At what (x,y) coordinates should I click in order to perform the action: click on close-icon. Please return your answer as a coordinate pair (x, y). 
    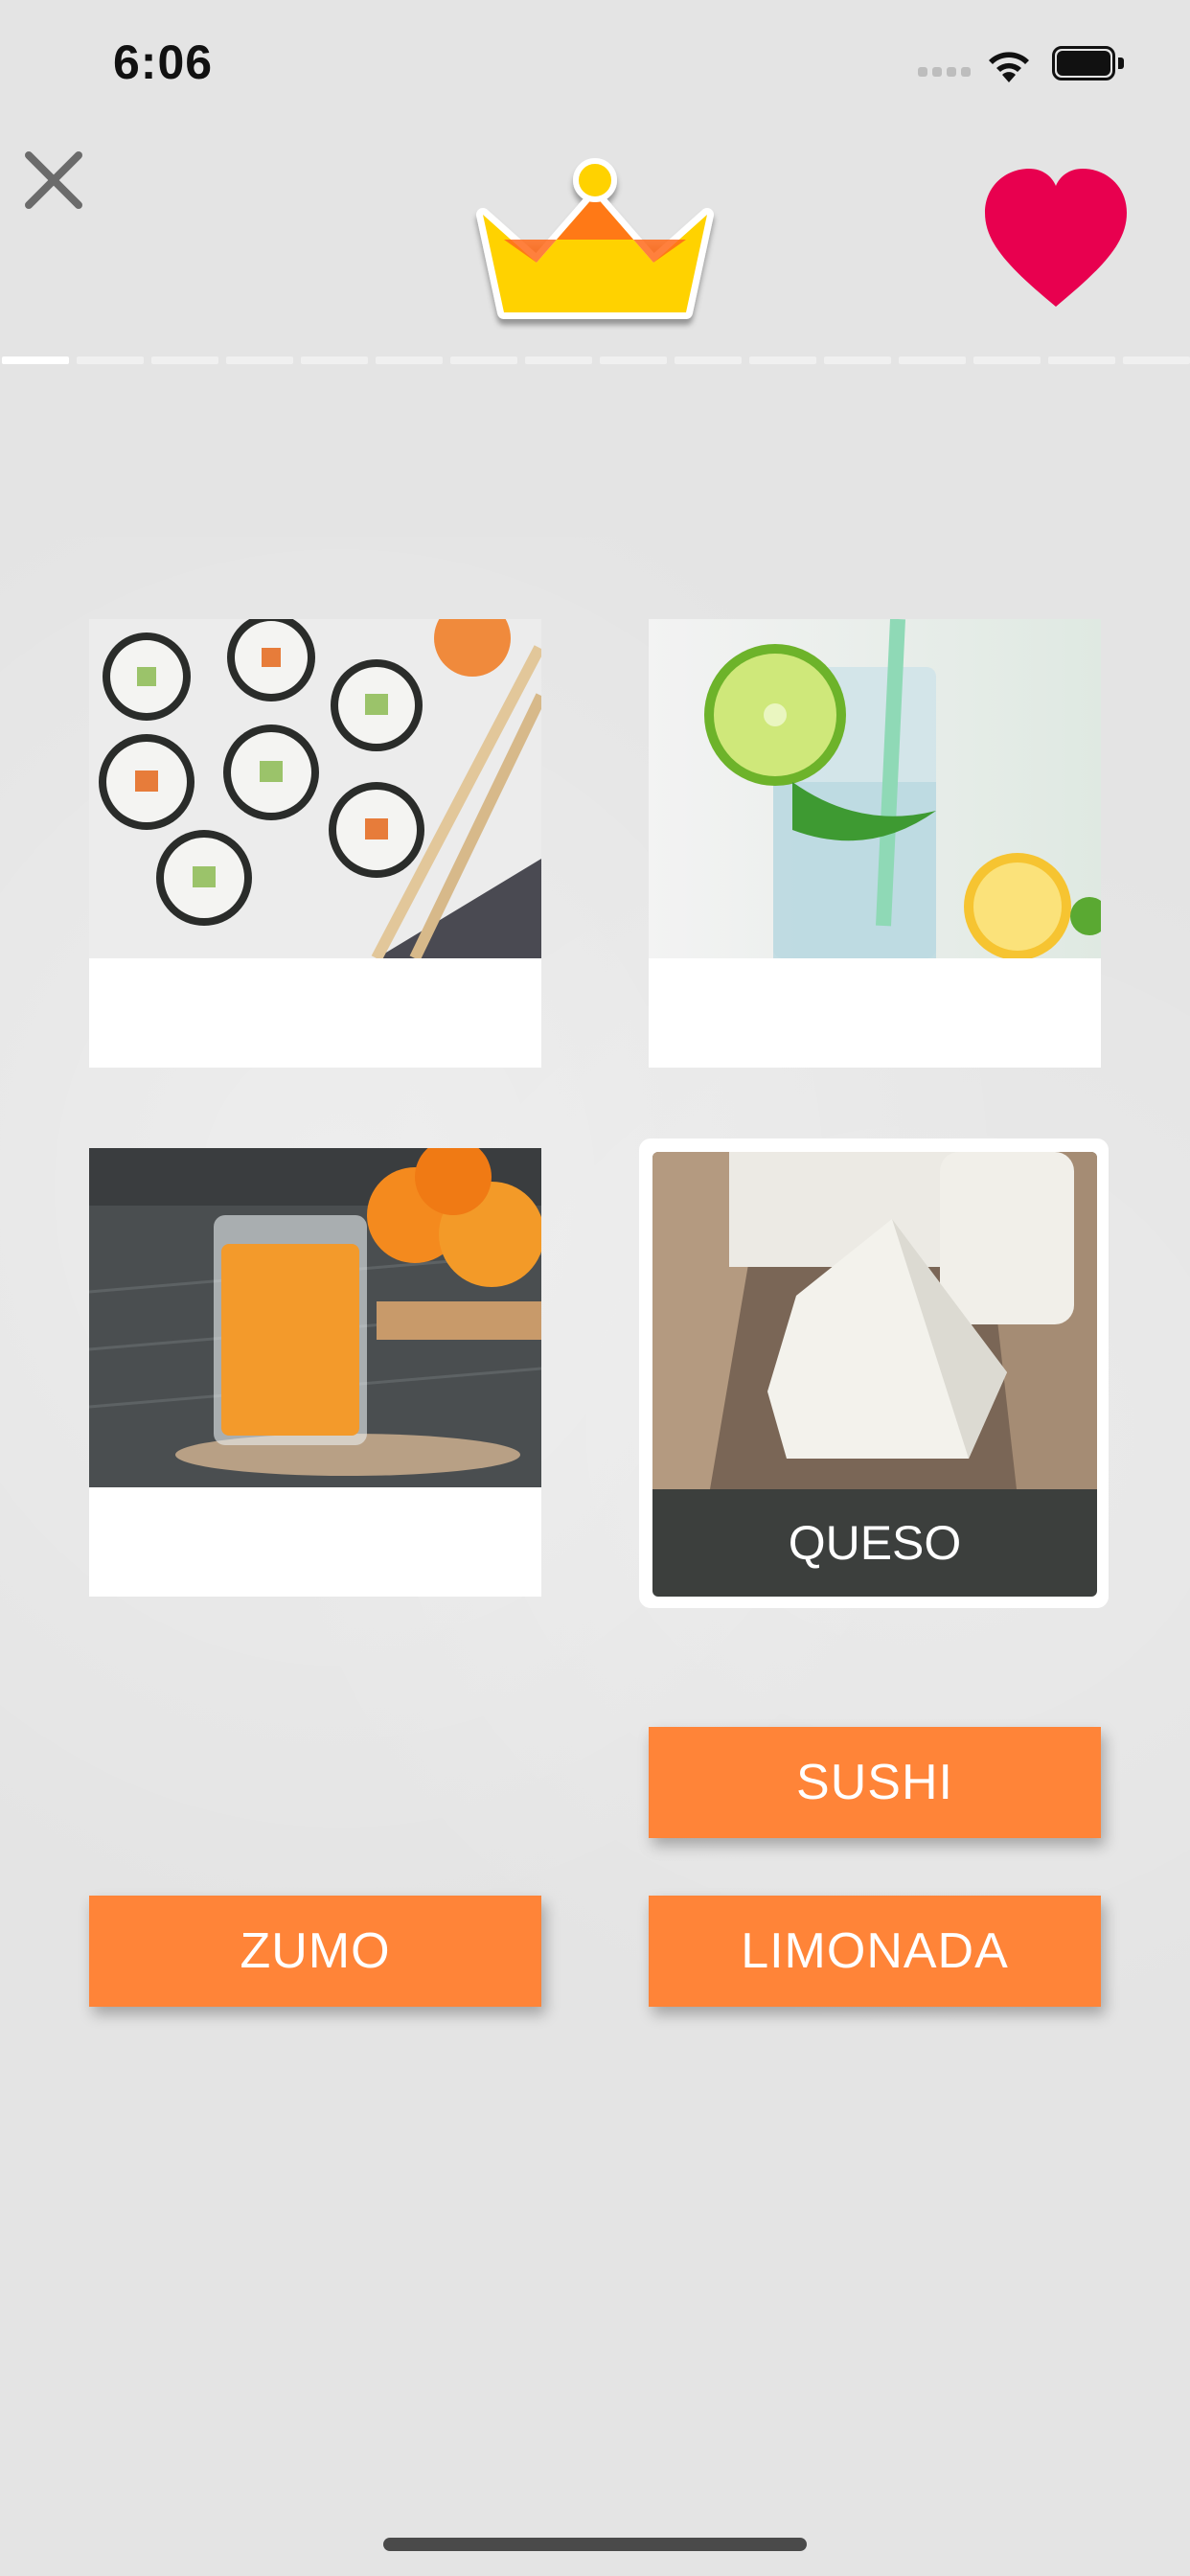
    Looking at the image, I should click on (54, 180).